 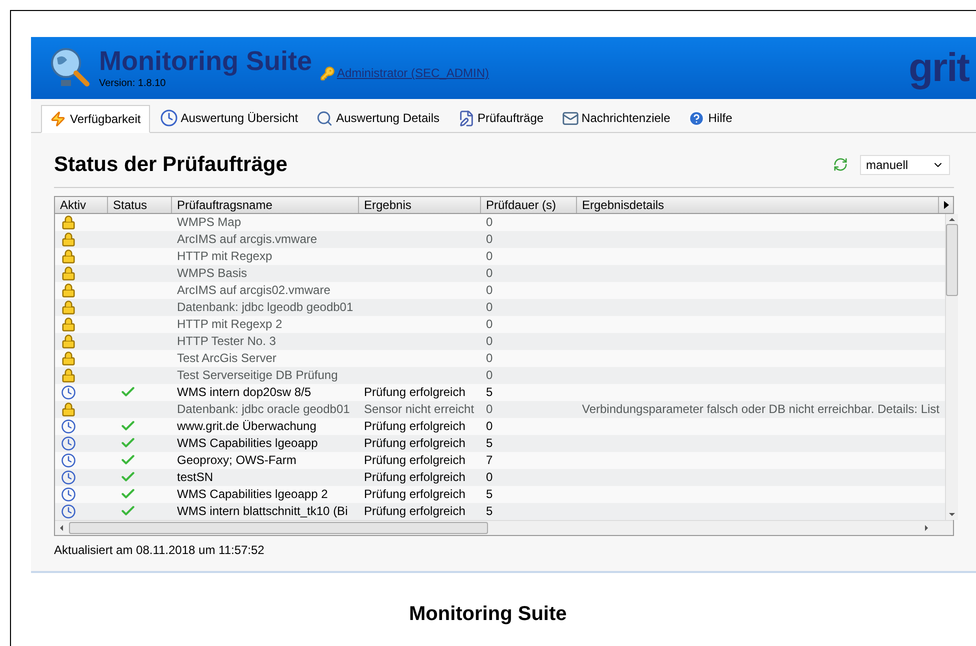 I want to click on column-header: Status, so click(x=140, y=204).